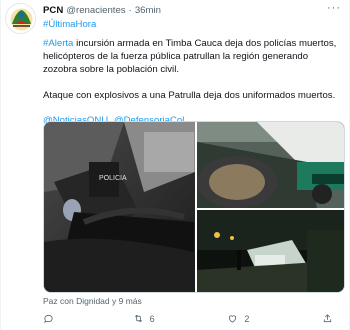 The width and height of the screenshot is (350, 330). Describe the element at coordinates (233, 319) in the screenshot. I see `heart-icon` at that location.